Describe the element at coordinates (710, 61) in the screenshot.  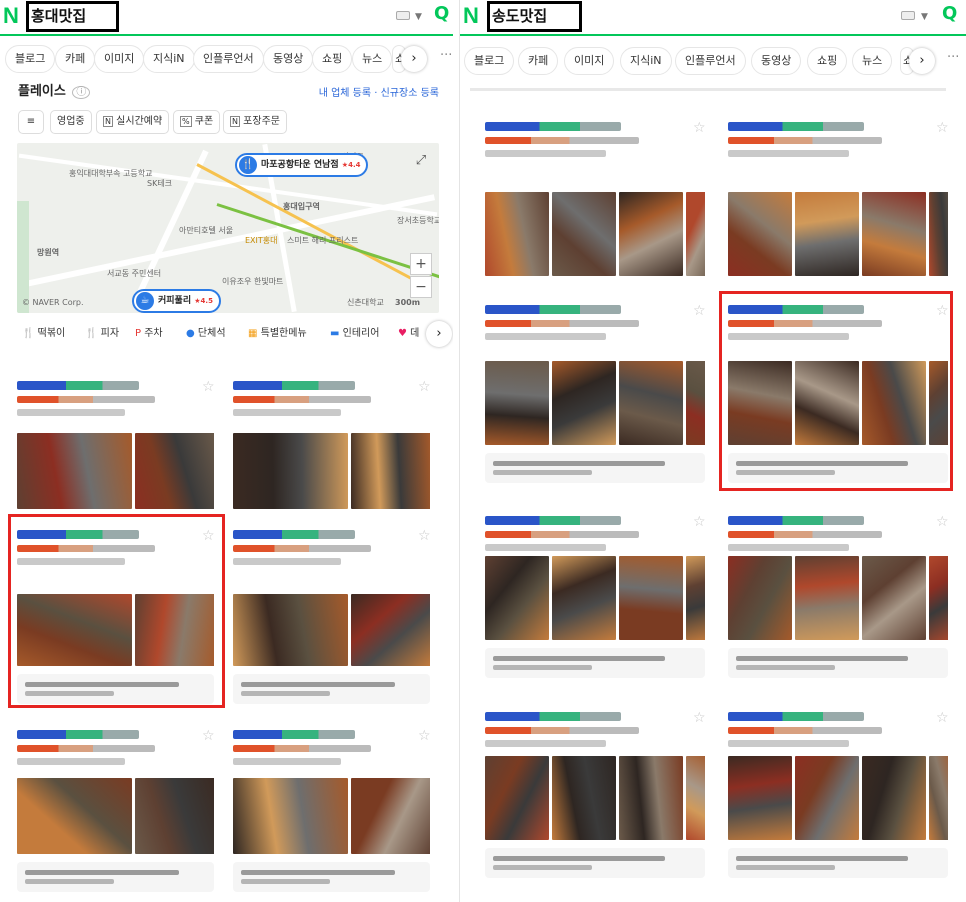
I see `tab-influencer: 인플루언서` at that location.